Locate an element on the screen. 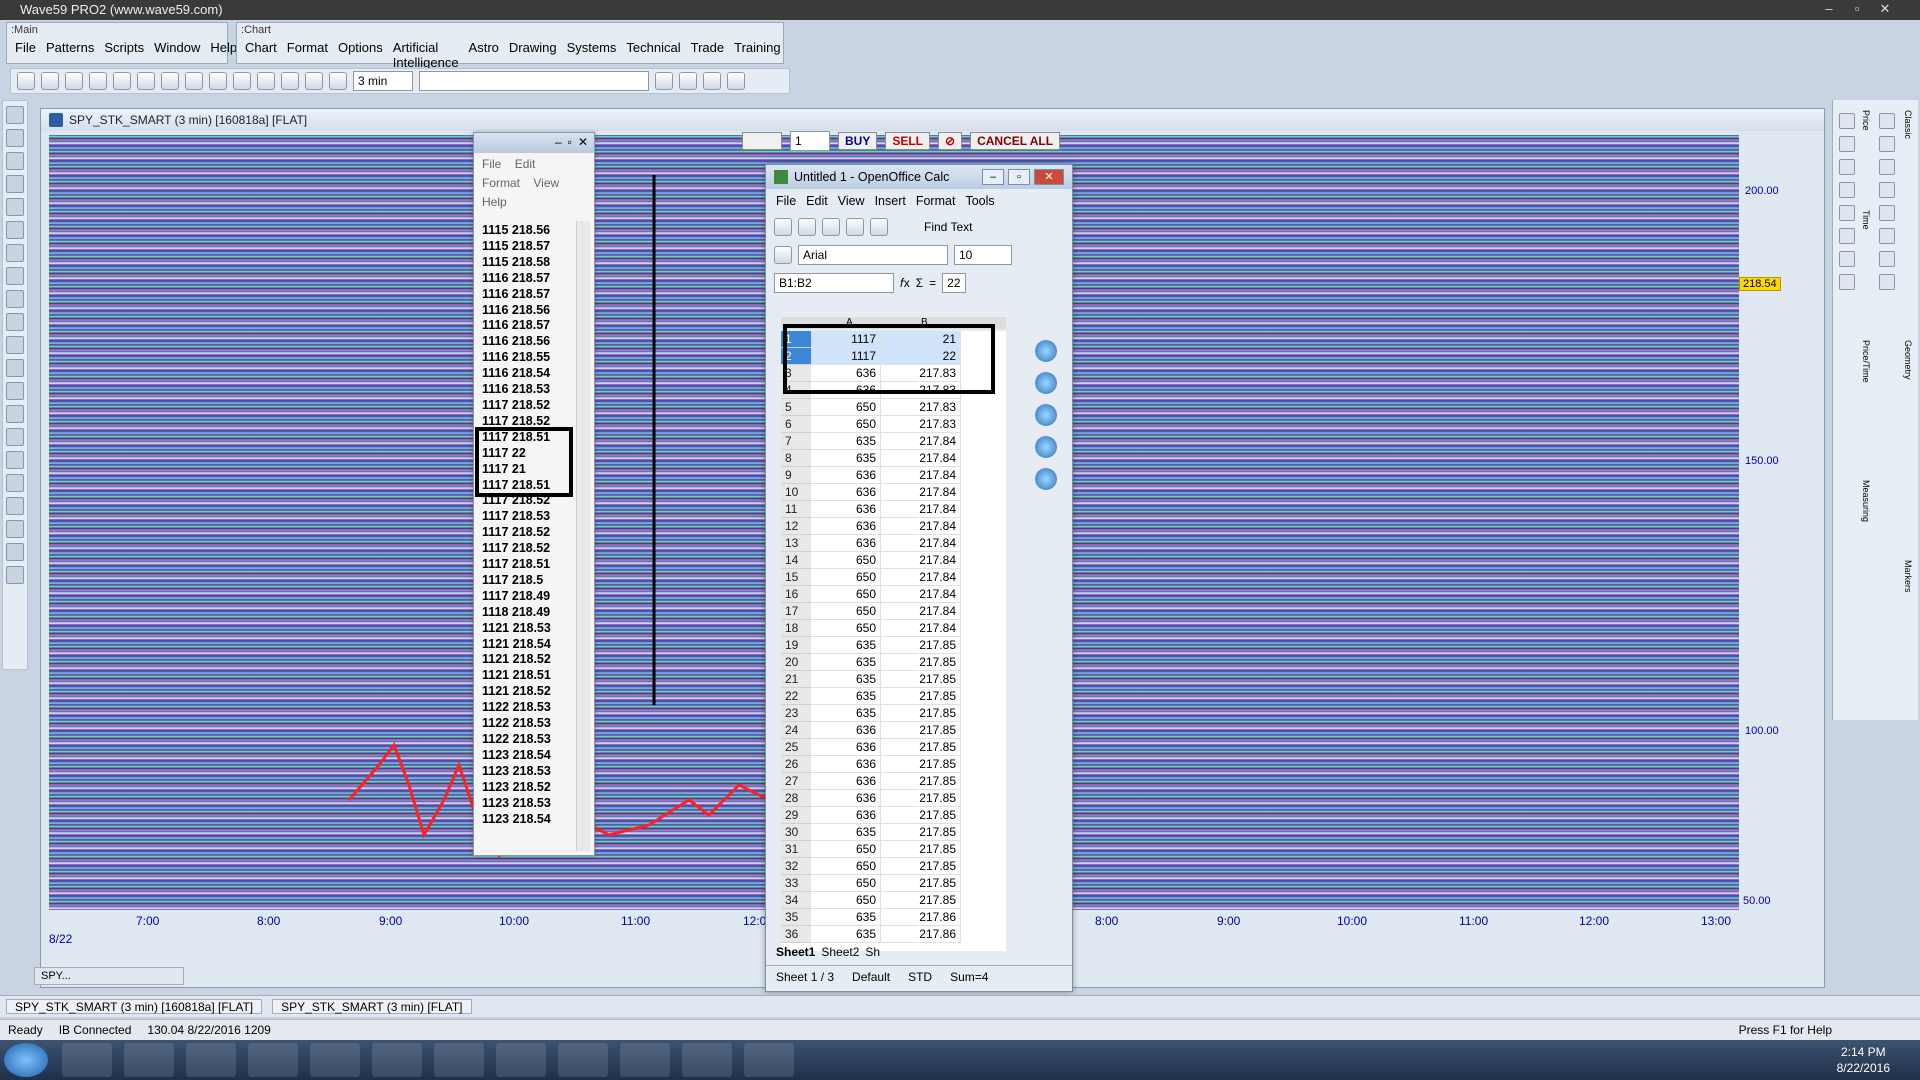 The image size is (1920, 1080). target-icon is located at coordinates (1887, 236).